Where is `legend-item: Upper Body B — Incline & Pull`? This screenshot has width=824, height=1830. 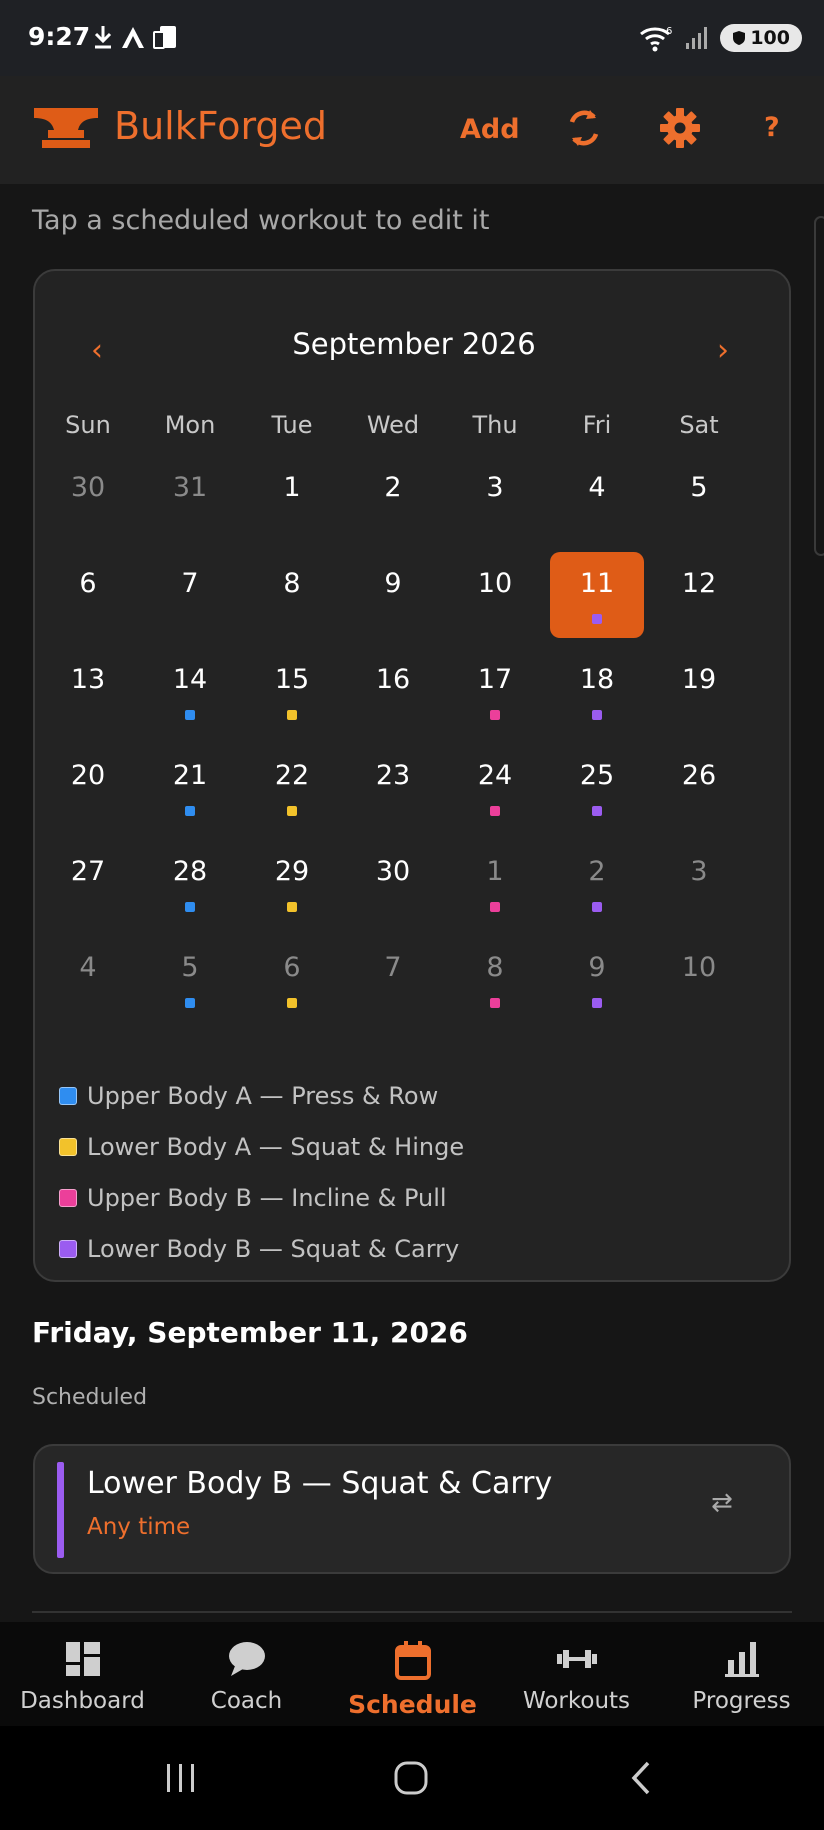
legend-item: Upper Body B — Incline & Pull is located at coordinates (253, 1198).